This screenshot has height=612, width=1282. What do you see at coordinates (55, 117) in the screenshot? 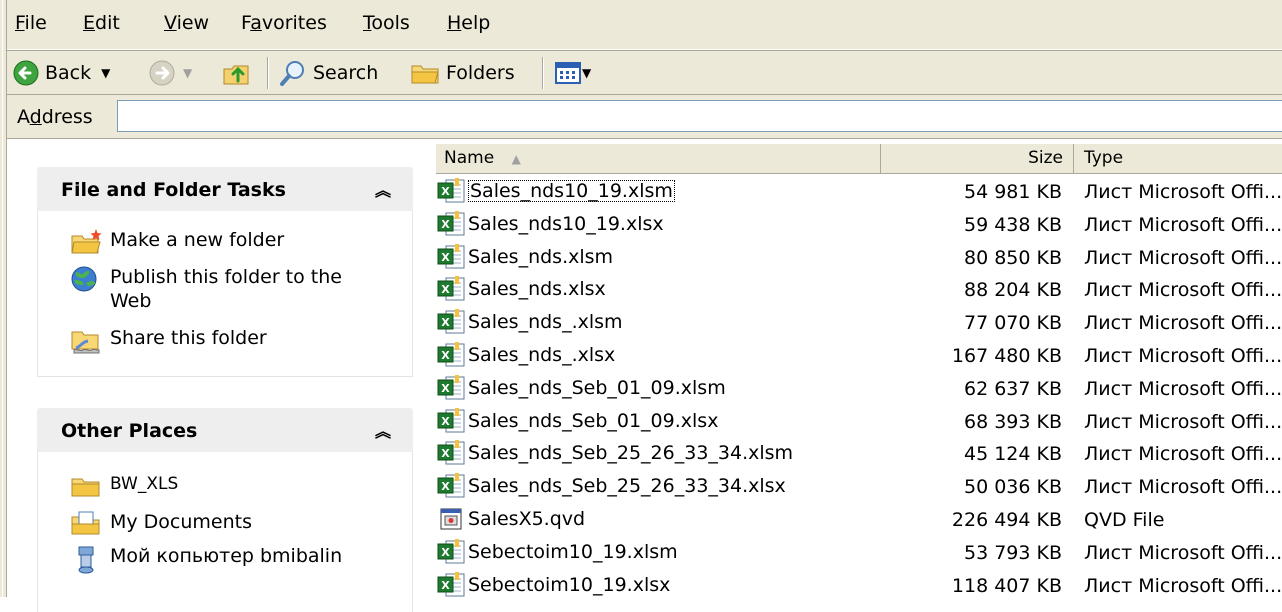
I see `address-label: Address` at bounding box center [55, 117].